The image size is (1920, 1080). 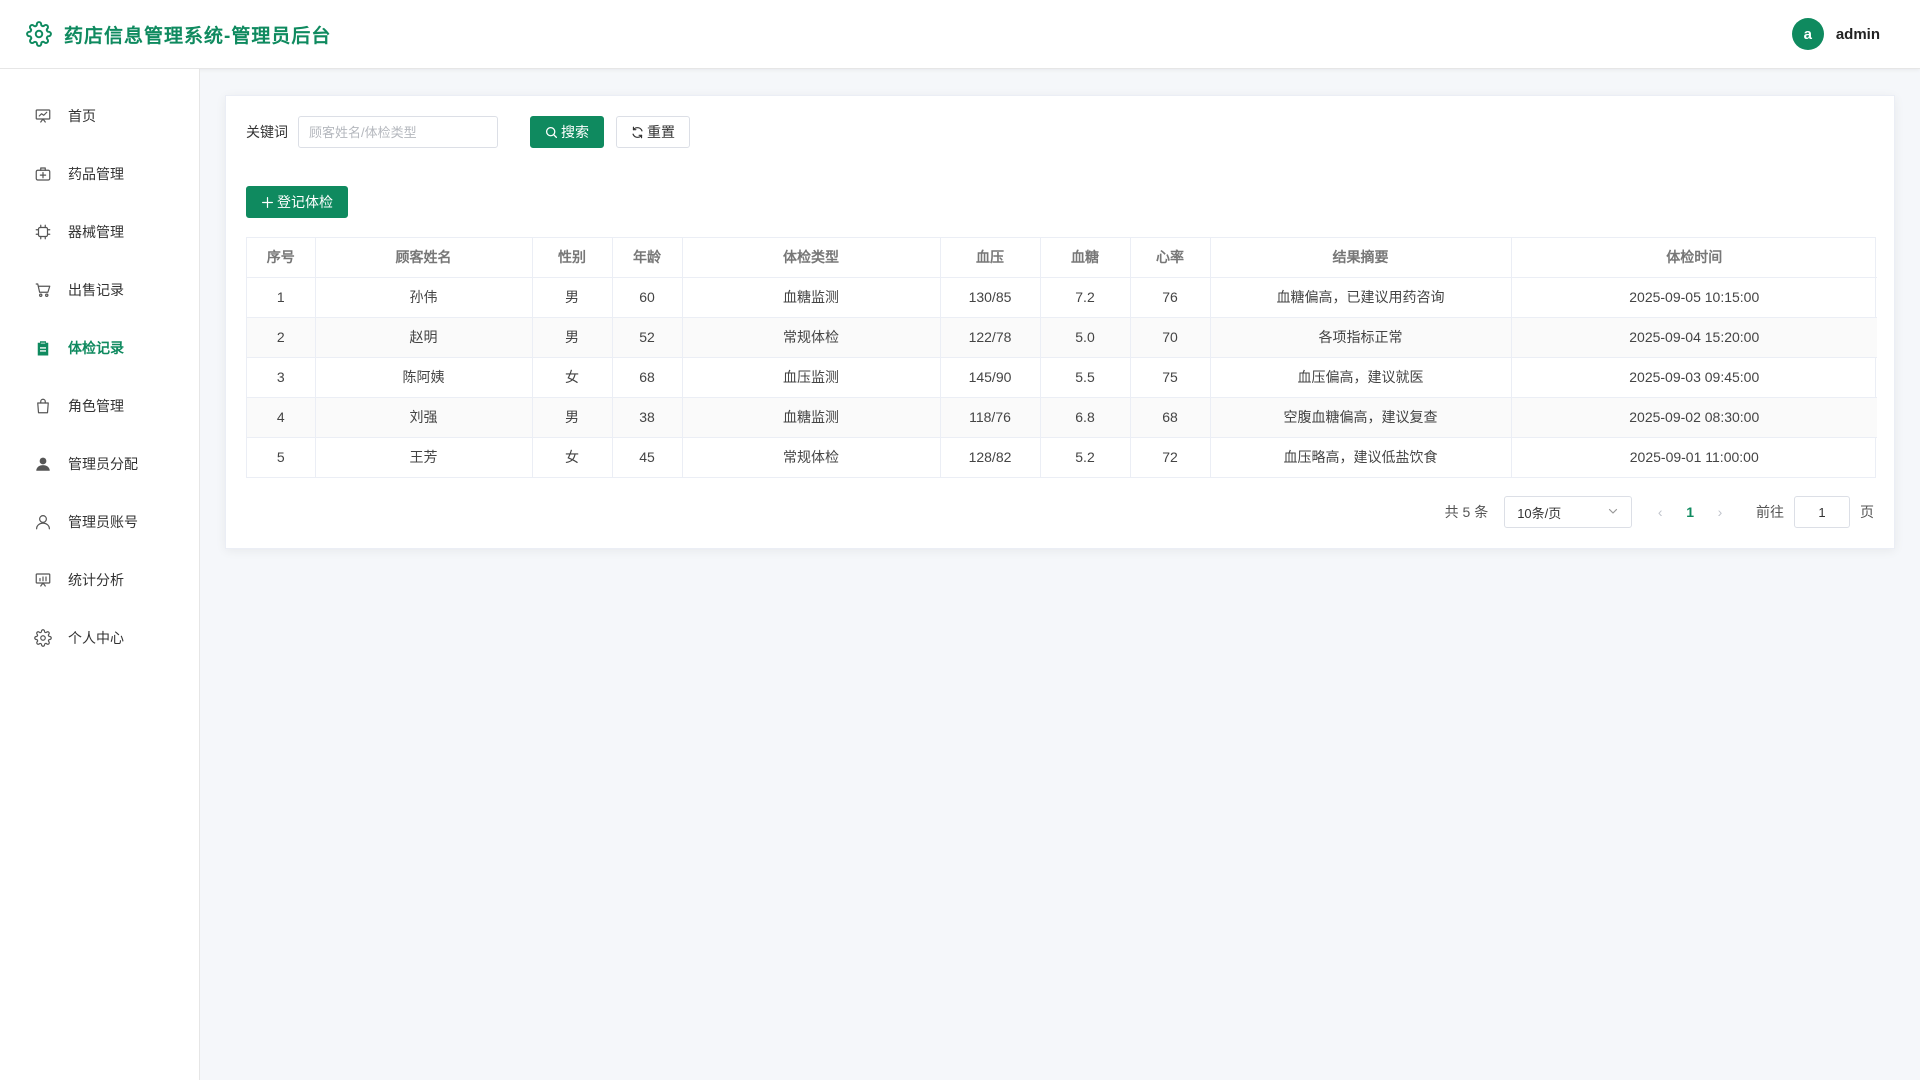 I want to click on goto-label: 前往, so click(x=1770, y=512).